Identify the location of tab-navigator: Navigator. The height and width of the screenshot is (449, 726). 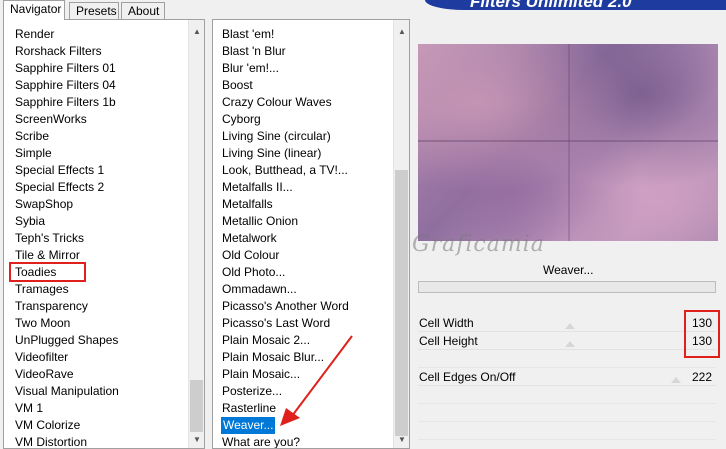
(34, 10).